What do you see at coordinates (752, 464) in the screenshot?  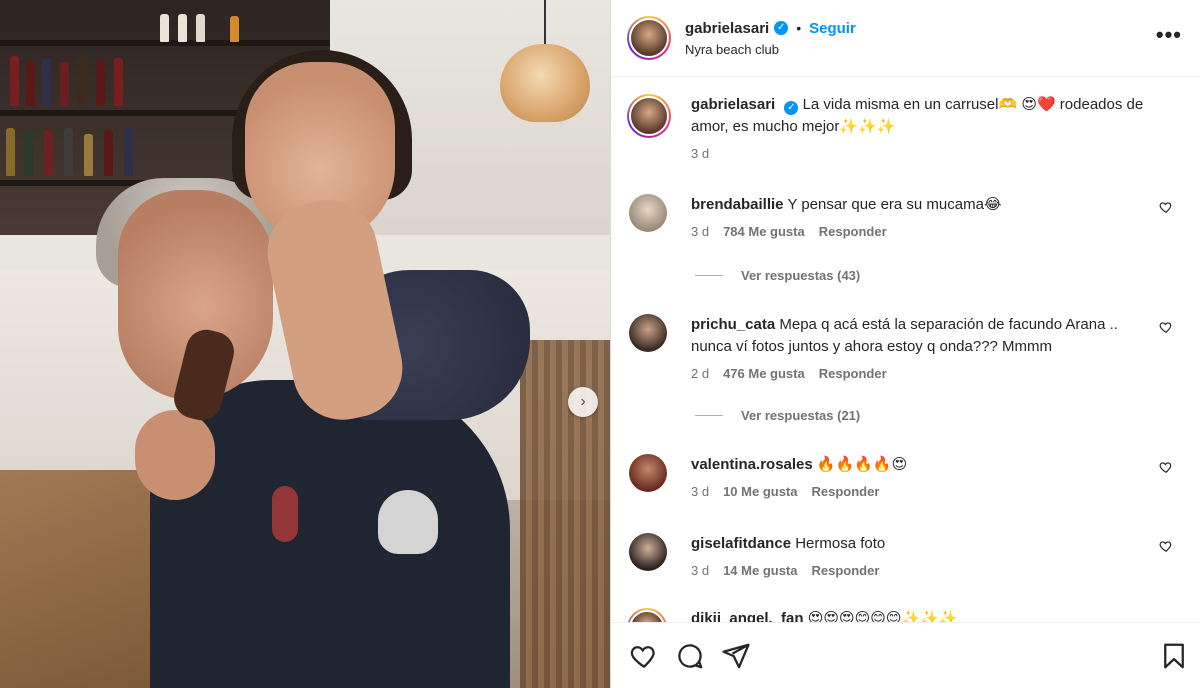 I see `comment-username: valentina.rosales` at bounding box center [752, 464].